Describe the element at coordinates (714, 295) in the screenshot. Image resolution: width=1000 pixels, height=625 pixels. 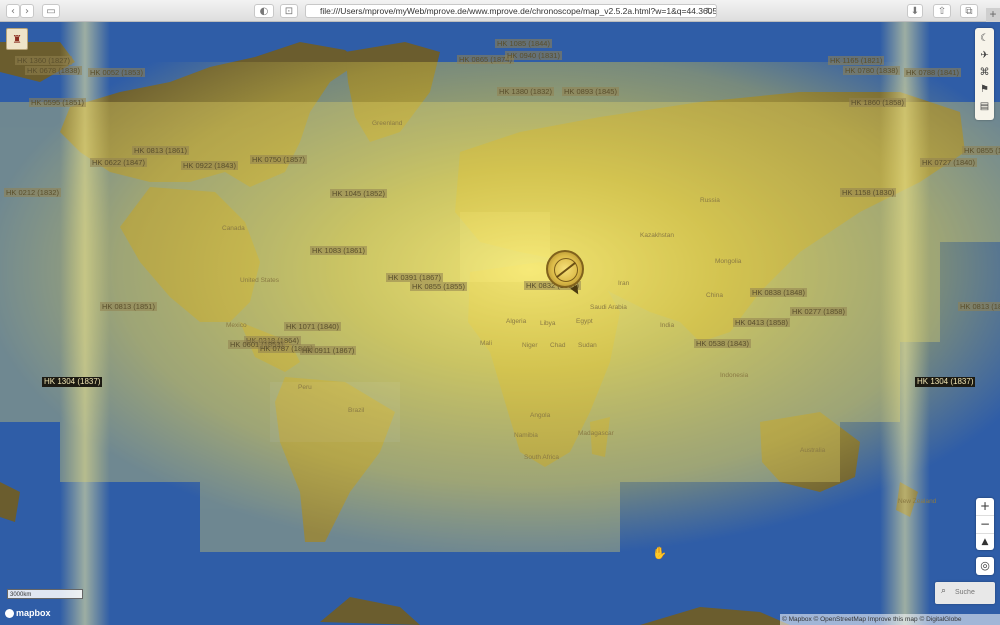
I see `place-label: China` at that location.